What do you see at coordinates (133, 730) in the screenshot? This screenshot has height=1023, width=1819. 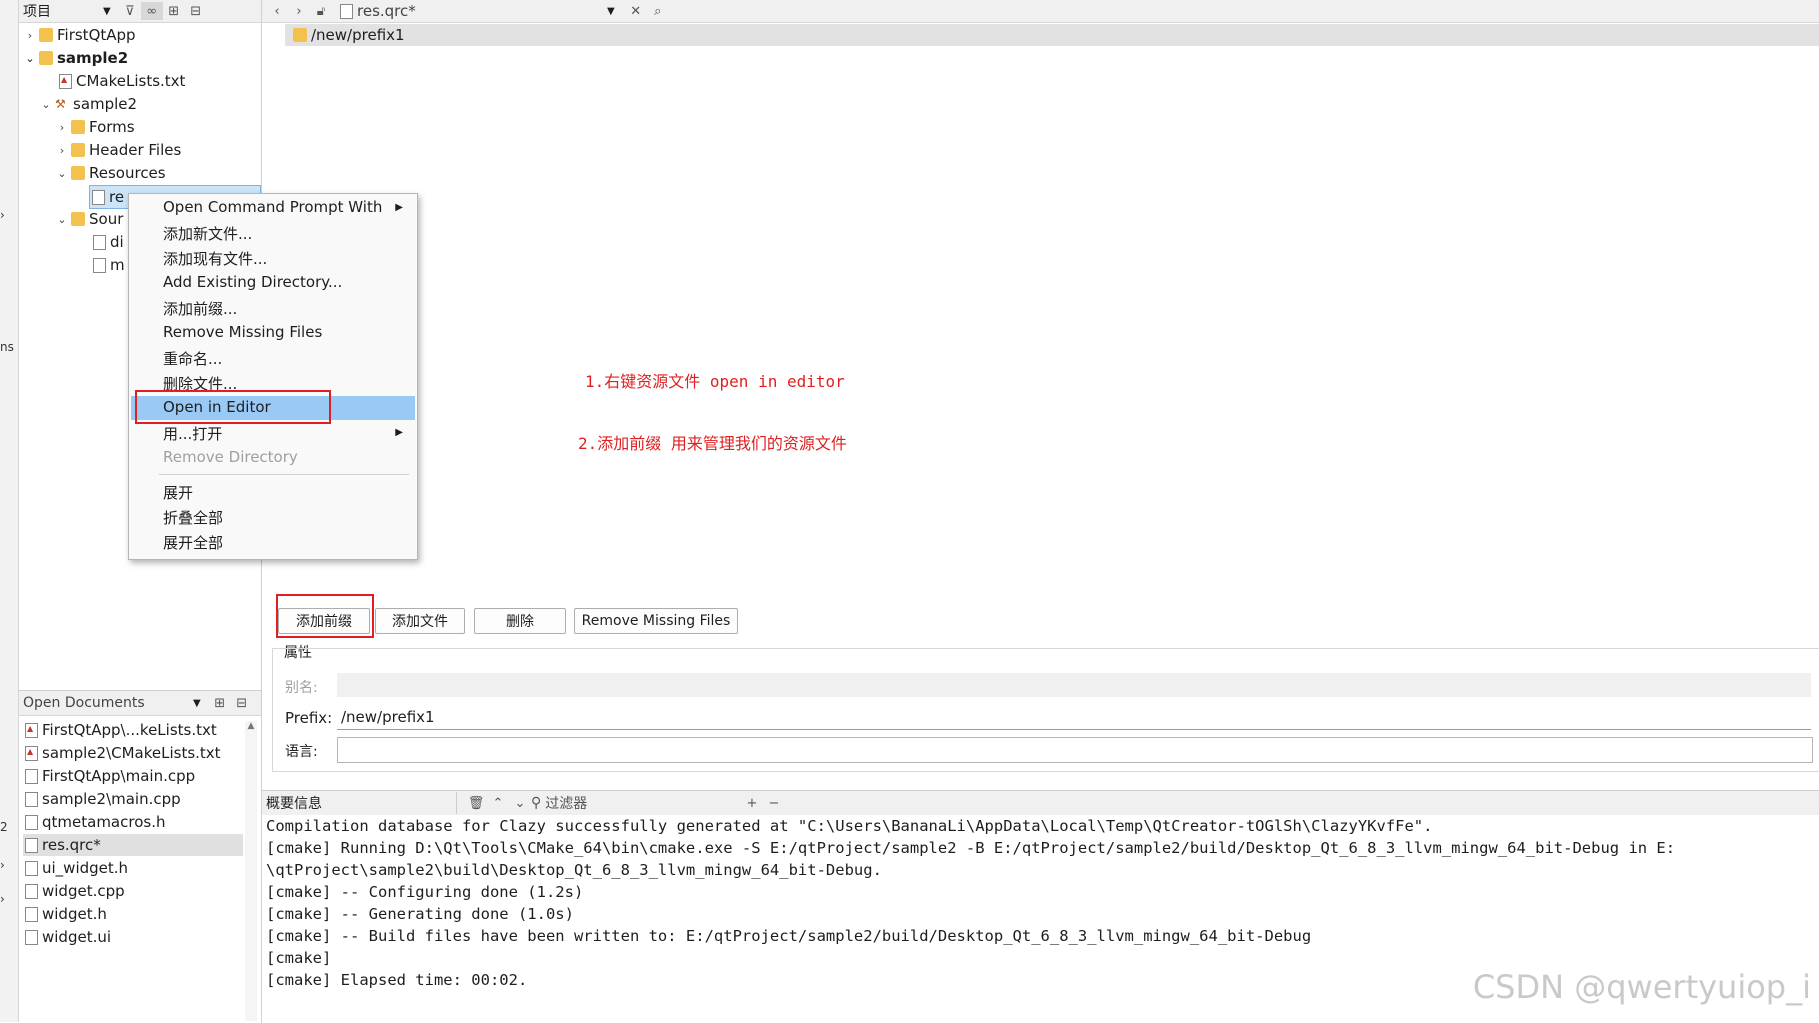 I see `open-document-item: FirstQtApp\...keLists.txt` at bounding box center [133, 730].